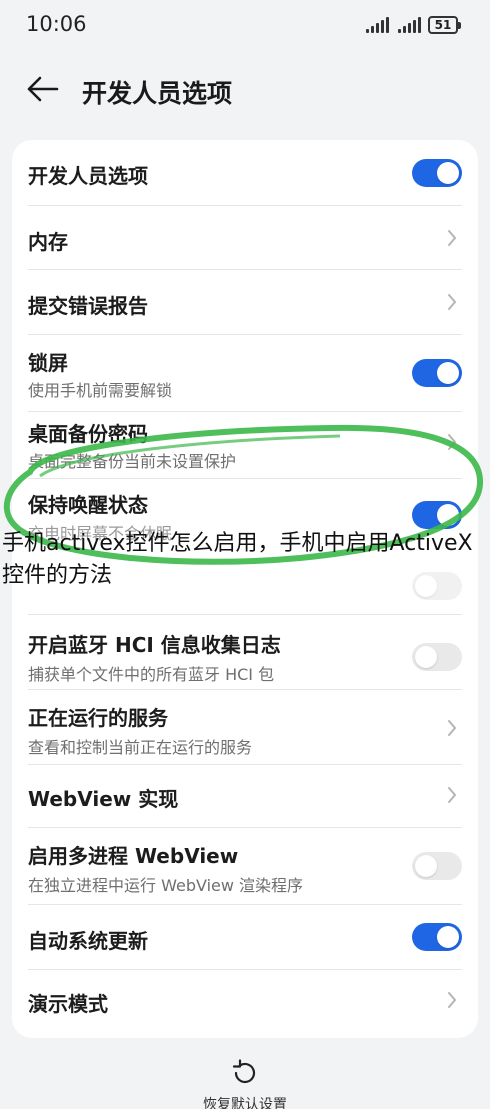 Image resolution: width=490 pixels, height=1109 pixels. I want to click on row-subtitle: 使用手机前需要解锁, so click(100, 390).